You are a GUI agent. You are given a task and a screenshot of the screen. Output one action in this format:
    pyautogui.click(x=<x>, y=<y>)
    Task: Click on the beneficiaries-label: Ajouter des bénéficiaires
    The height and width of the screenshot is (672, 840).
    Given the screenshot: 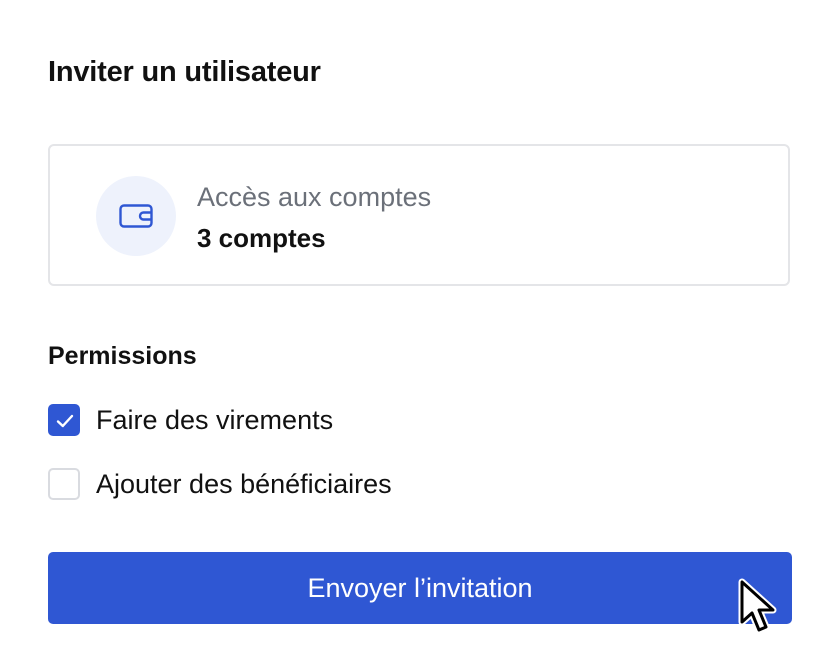 What is the action you would take?
    pyautogui.click(x=244, y=484)
    